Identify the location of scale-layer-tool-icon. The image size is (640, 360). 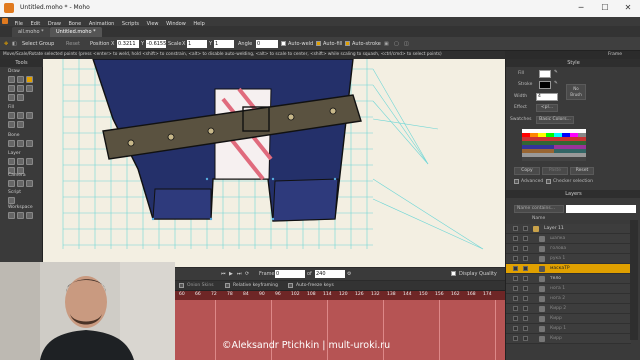
(20, 161).